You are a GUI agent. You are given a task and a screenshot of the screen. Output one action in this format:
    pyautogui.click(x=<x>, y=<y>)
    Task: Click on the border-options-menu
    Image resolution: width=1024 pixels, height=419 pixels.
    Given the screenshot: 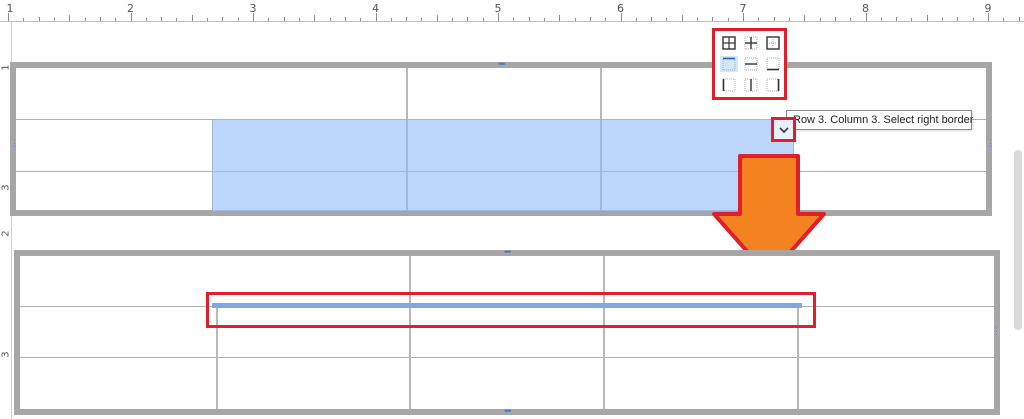 What is the action you would take?
    pyautogui.click(x=749, y=64)
    